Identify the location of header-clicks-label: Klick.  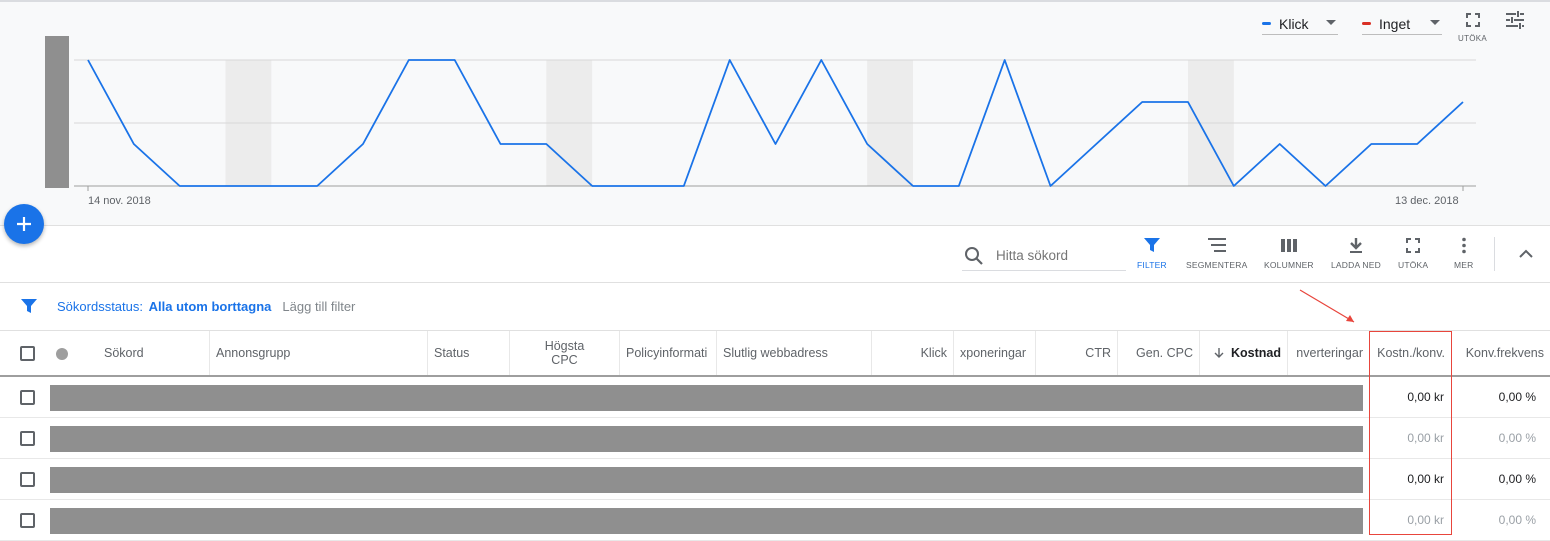
(933, 353).